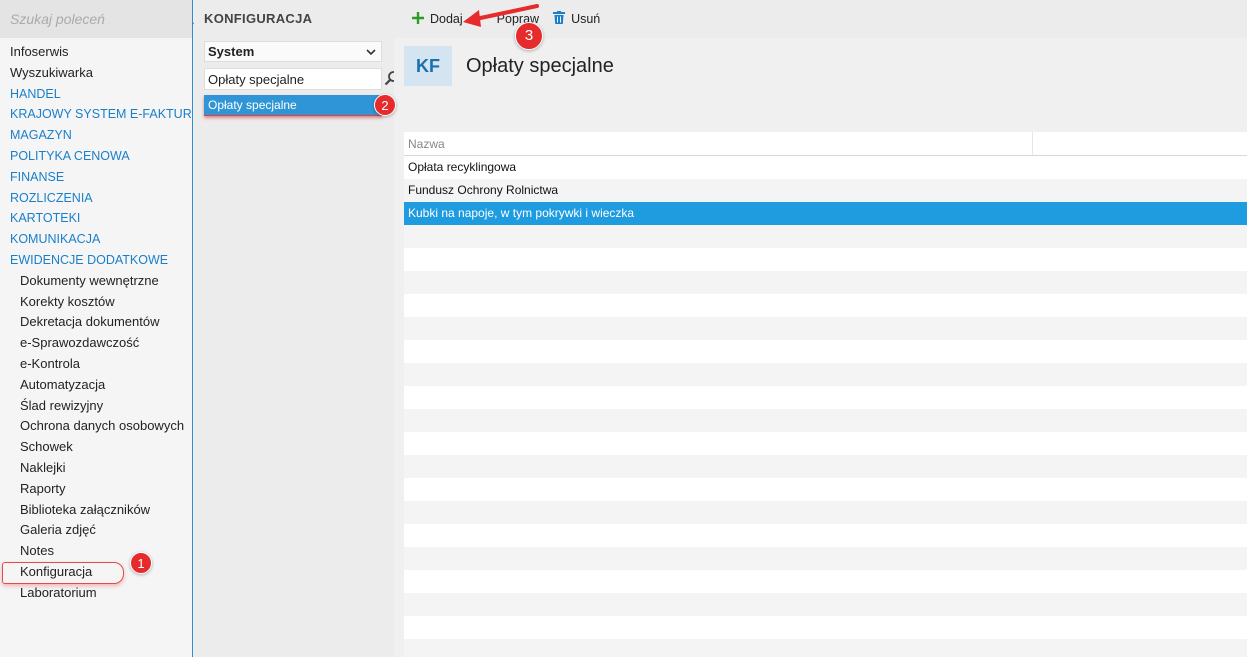 This screenshot has height=657, width=1247. I want to click on nav-item: Naklejki, so click(96, 468).